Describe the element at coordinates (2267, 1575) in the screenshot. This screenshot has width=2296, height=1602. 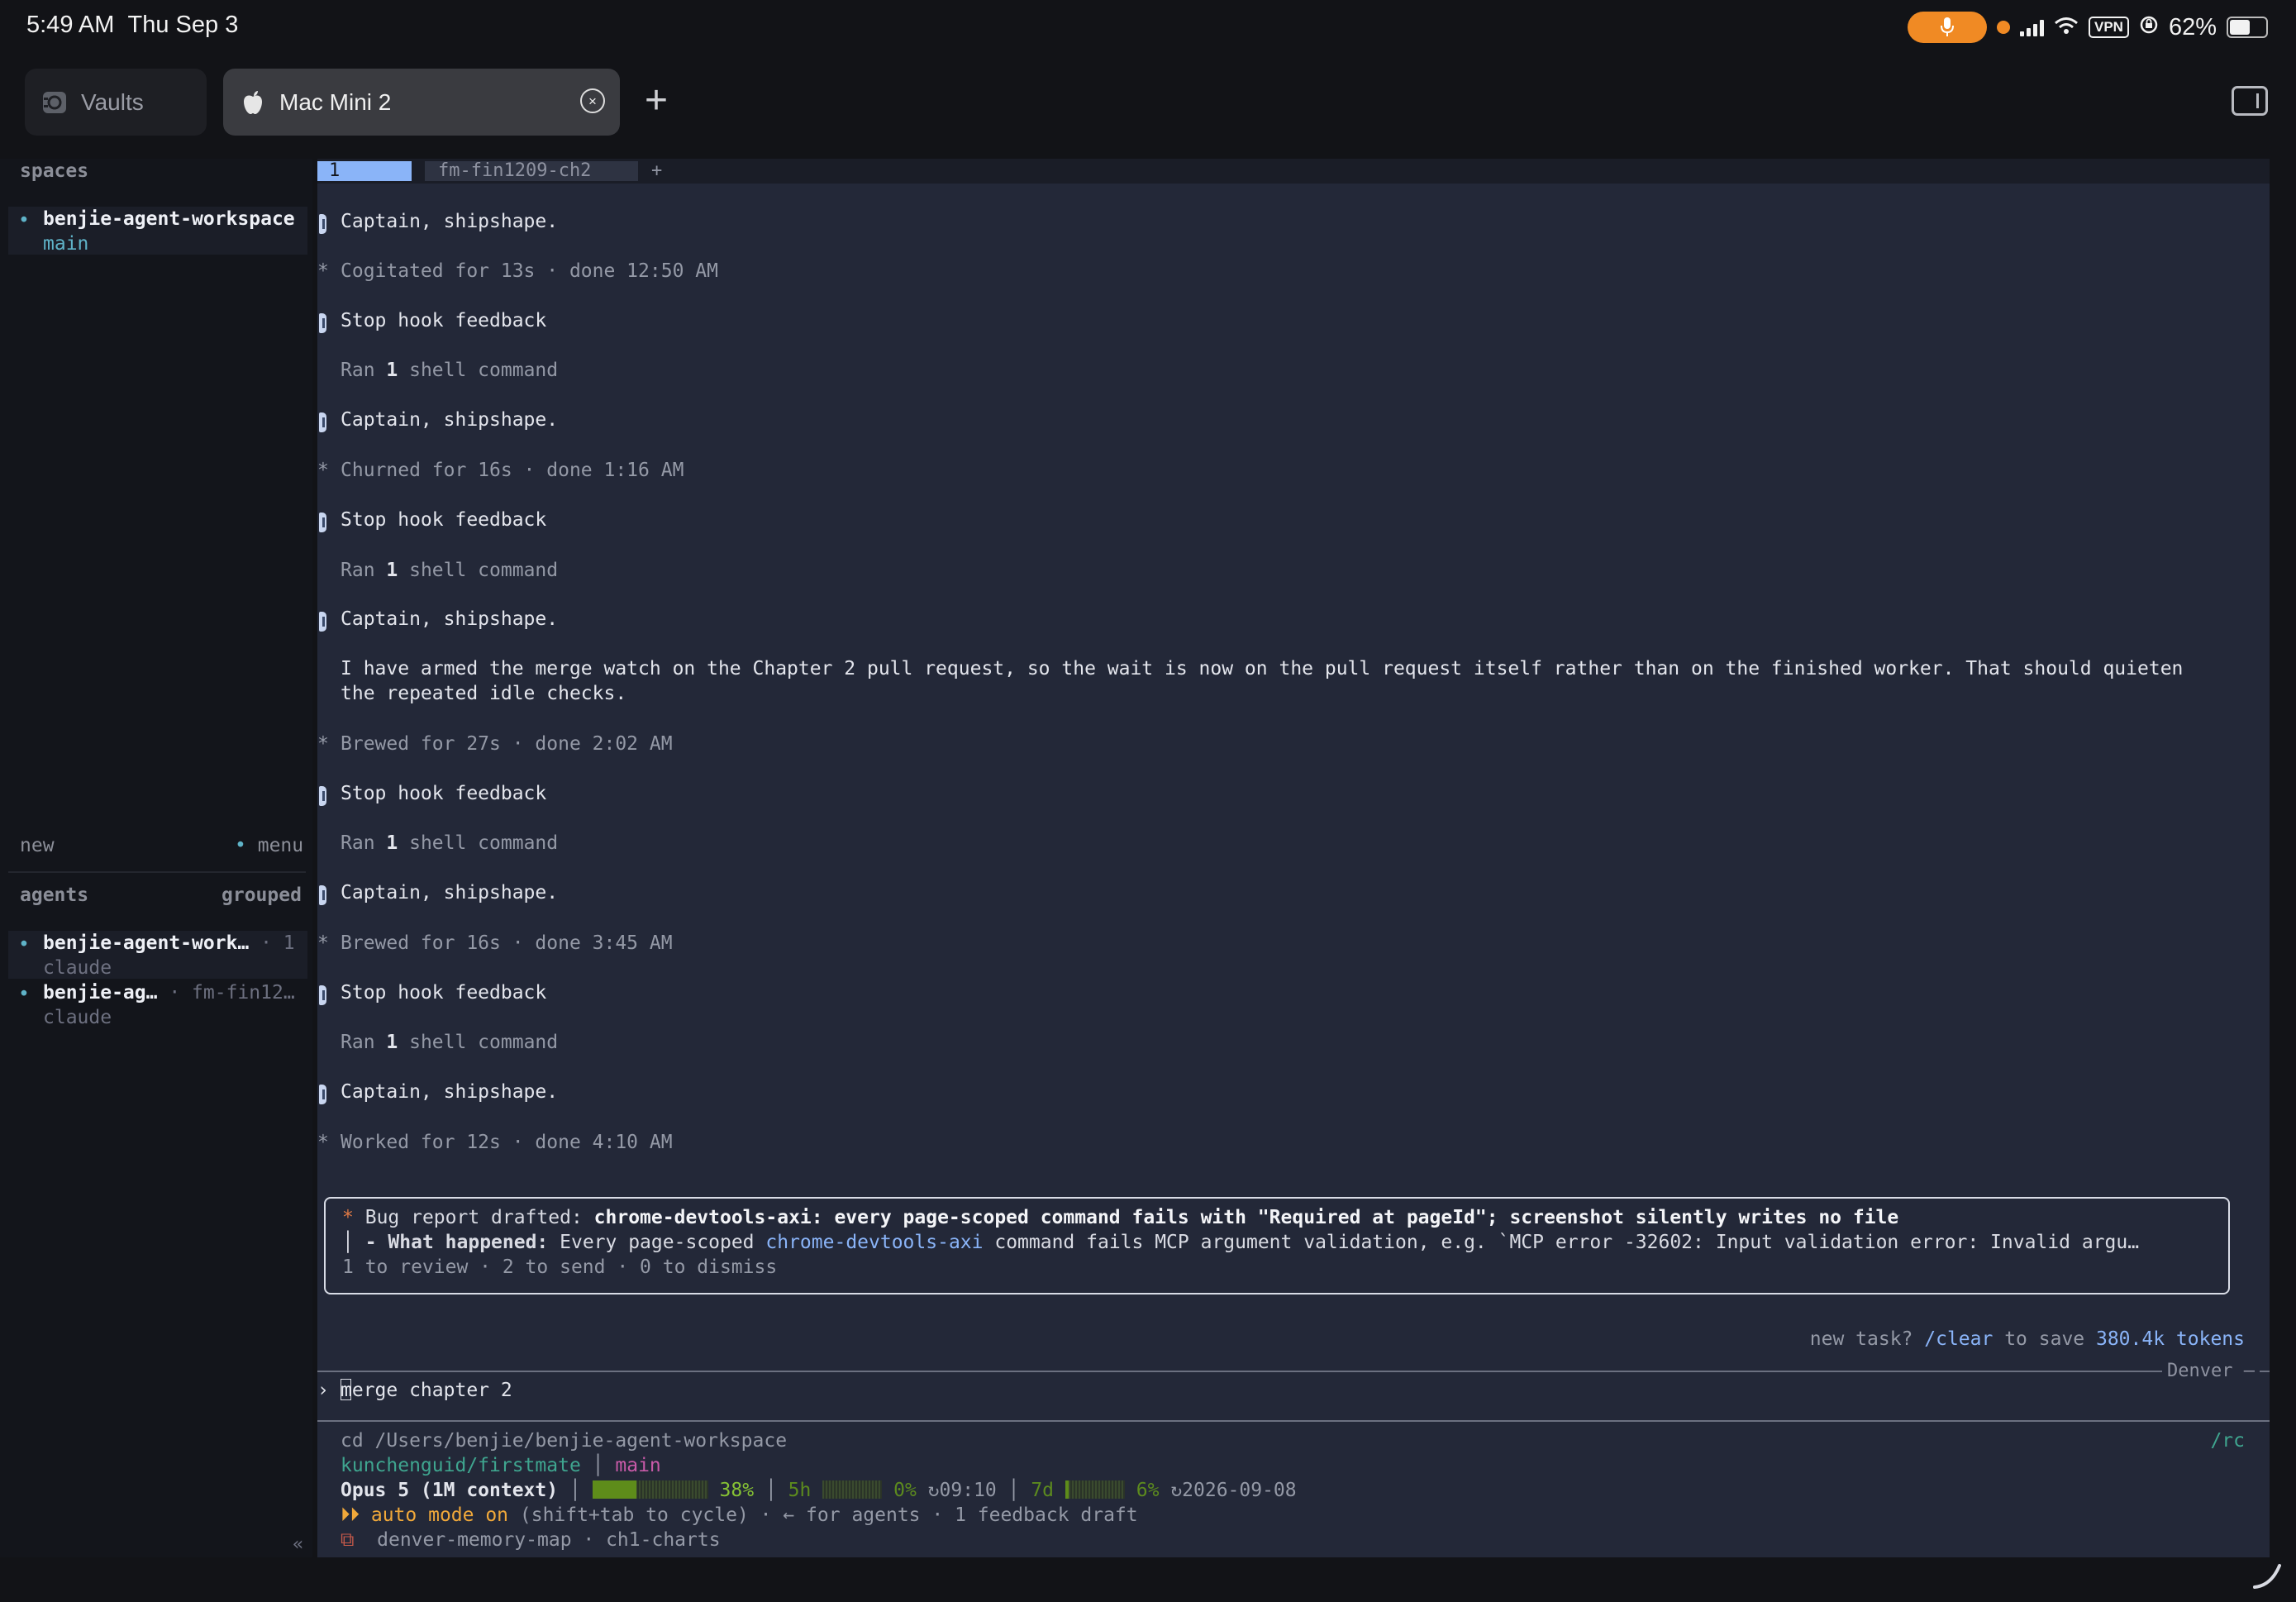
I see `resize-handle-icon` at that location.